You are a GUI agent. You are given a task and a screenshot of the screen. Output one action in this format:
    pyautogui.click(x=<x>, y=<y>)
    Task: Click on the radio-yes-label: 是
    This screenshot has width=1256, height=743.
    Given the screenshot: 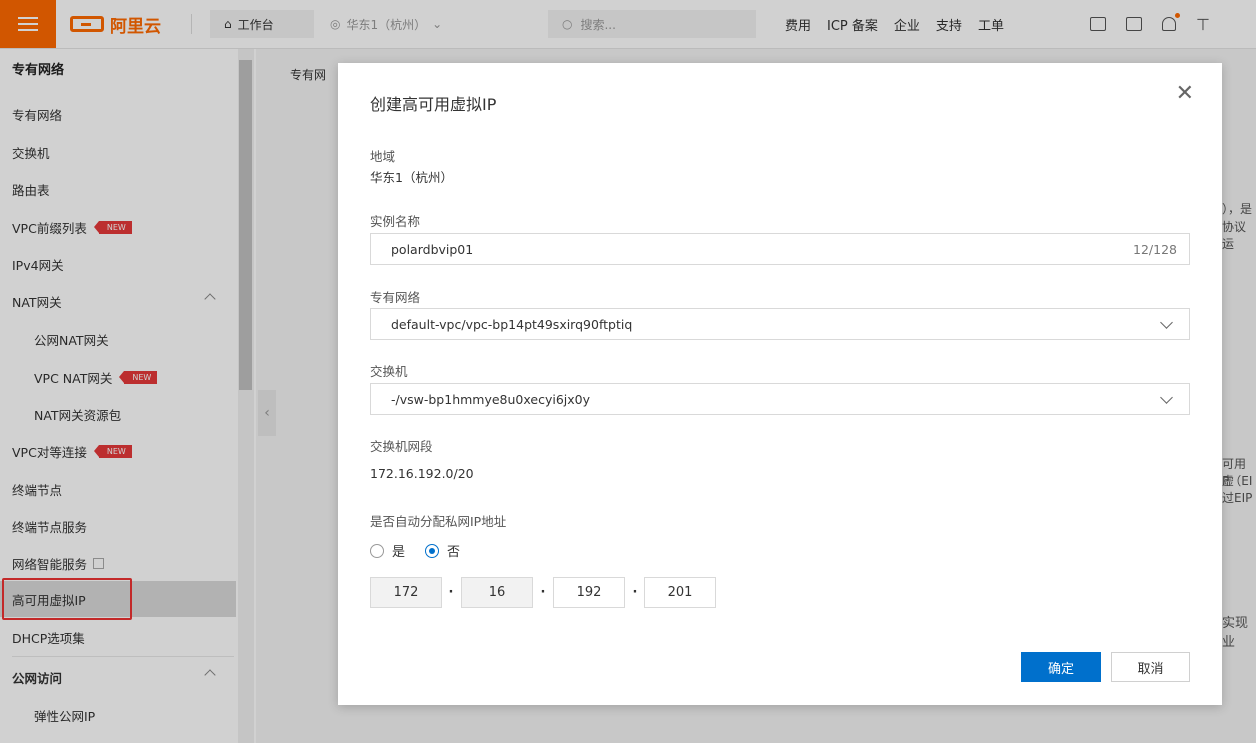 What is the action you would take?
    pyautogui.click(x=399, y=552)
    